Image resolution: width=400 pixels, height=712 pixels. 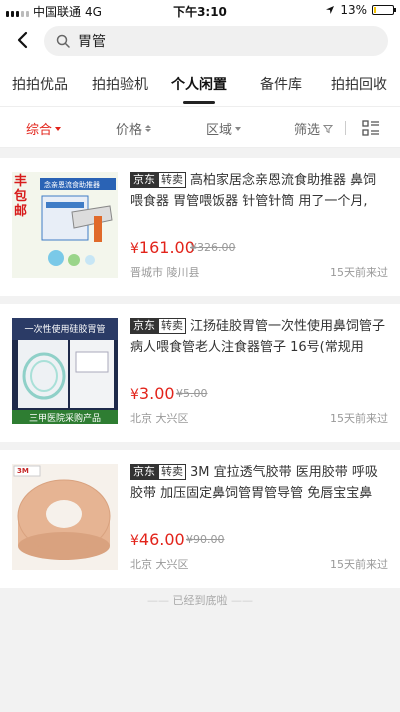 What do you see at coordinates (200, 10) in the screenshot?
I see `status-bar: 中国联通 4G 下午3:10 13%` at bounding box center [200, 10].